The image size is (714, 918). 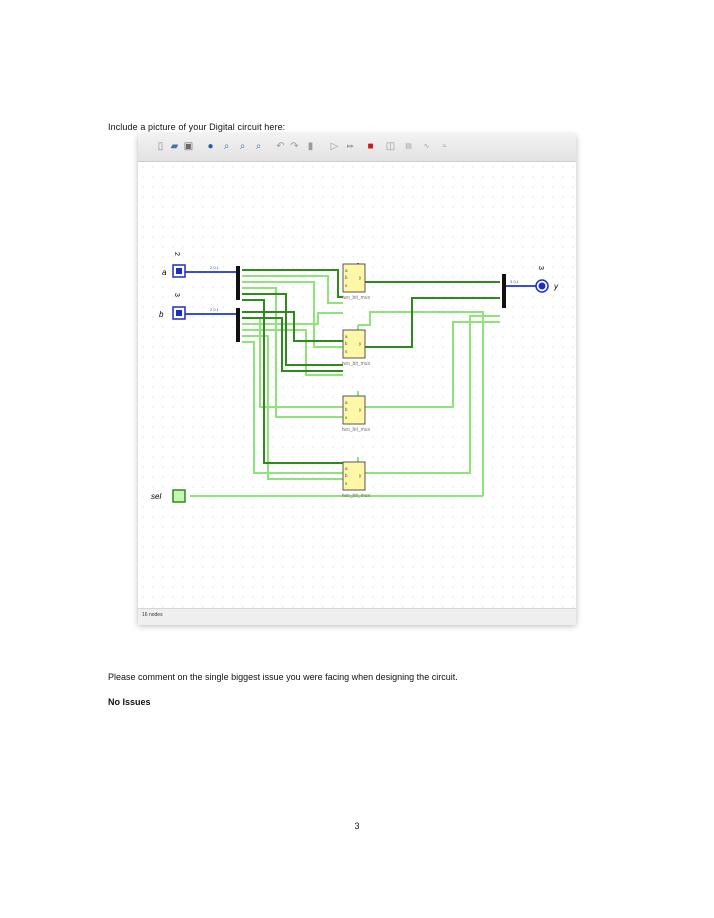 What do you see at coordinates (357, 616) in the screenshot?
I see `status-bar: 16 nodes` at bounding box center [357, 616].